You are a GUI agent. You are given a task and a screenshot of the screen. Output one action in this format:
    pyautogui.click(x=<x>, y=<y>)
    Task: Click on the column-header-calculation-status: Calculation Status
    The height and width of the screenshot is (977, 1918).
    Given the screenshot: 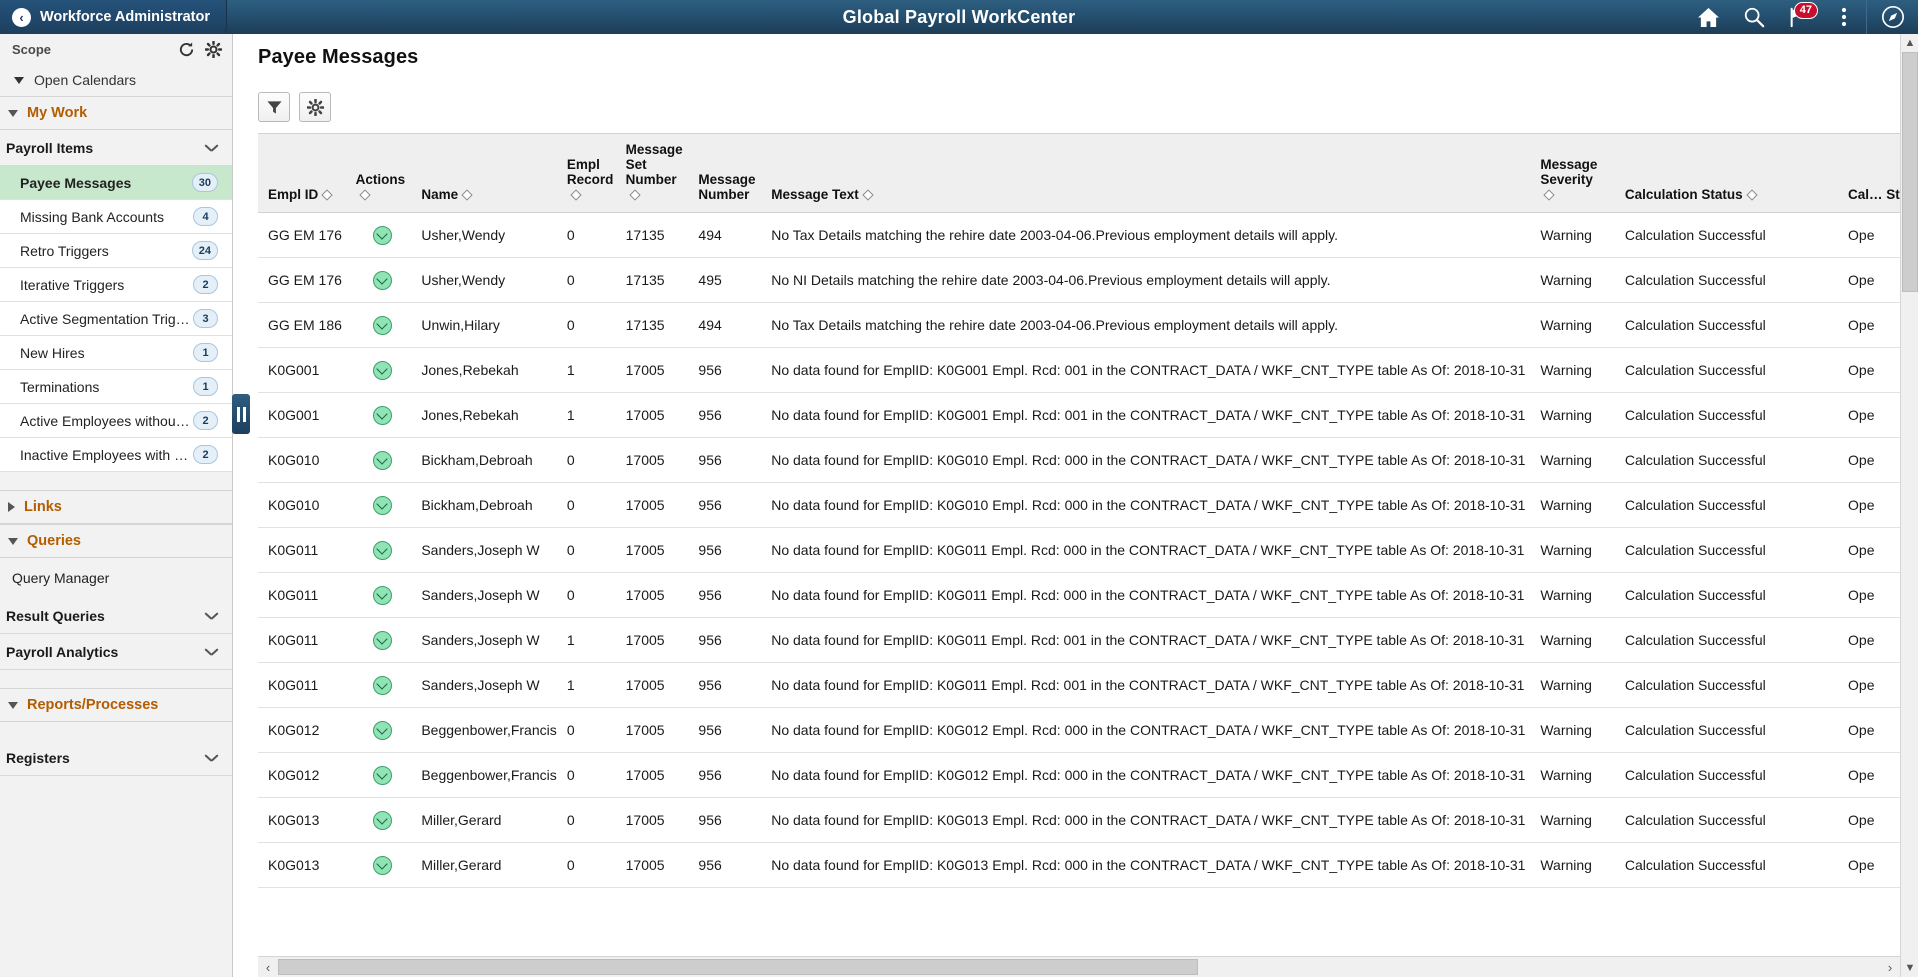 What is the action you would take?
    pyautogui.click(x=1730, y=173)
    